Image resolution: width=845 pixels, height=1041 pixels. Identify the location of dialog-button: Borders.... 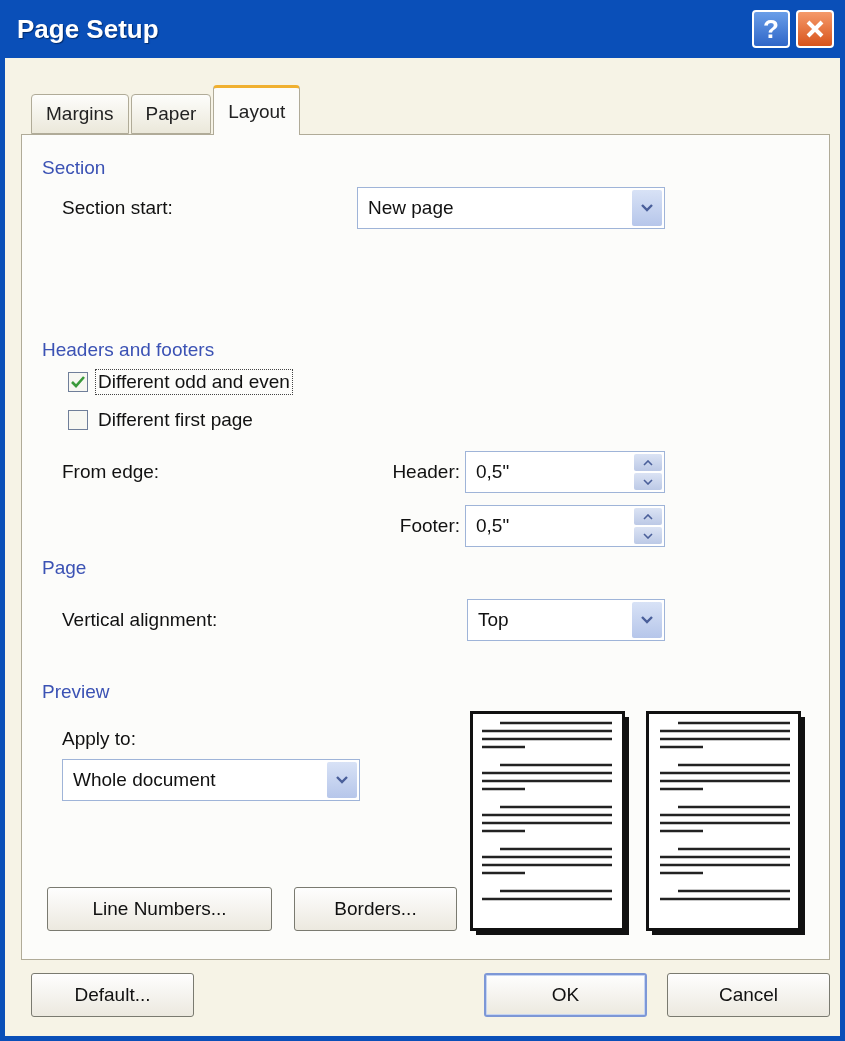
(375, 909).